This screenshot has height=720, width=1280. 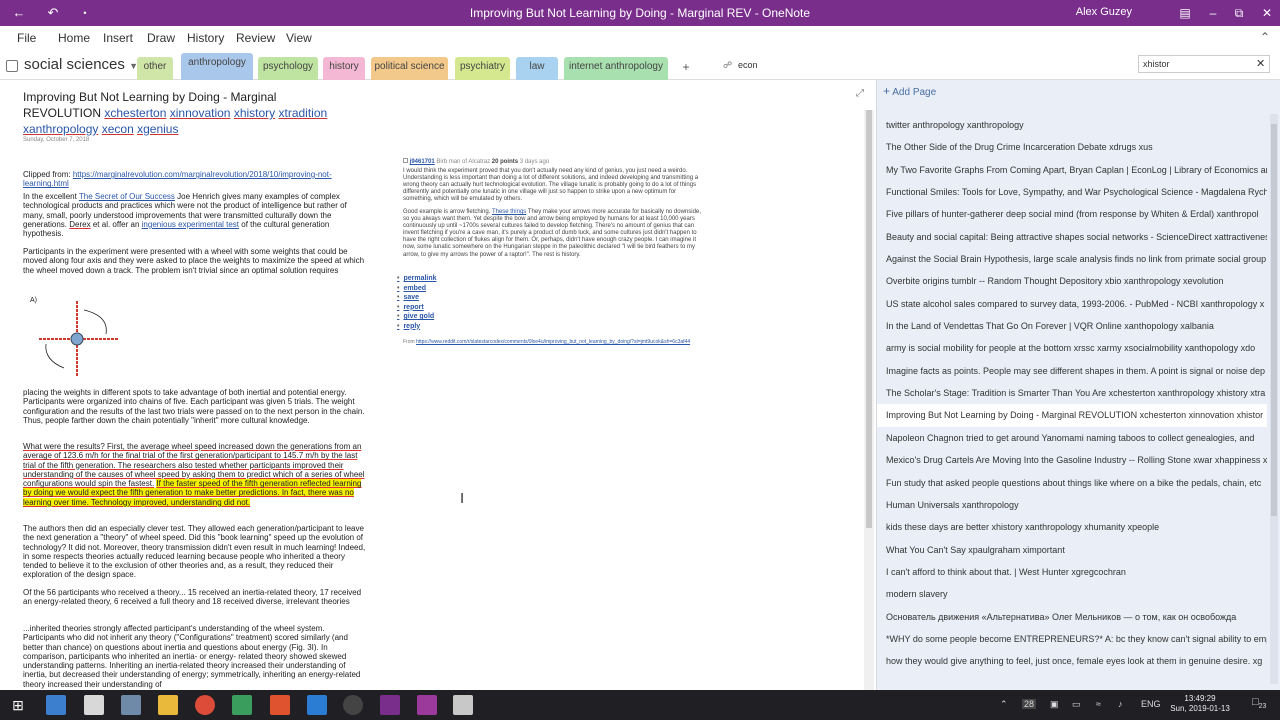 What do you see at coordinates (509, 212) in the screenshot?
I see `fletching-link: These things` at bounding box center [509, 212].